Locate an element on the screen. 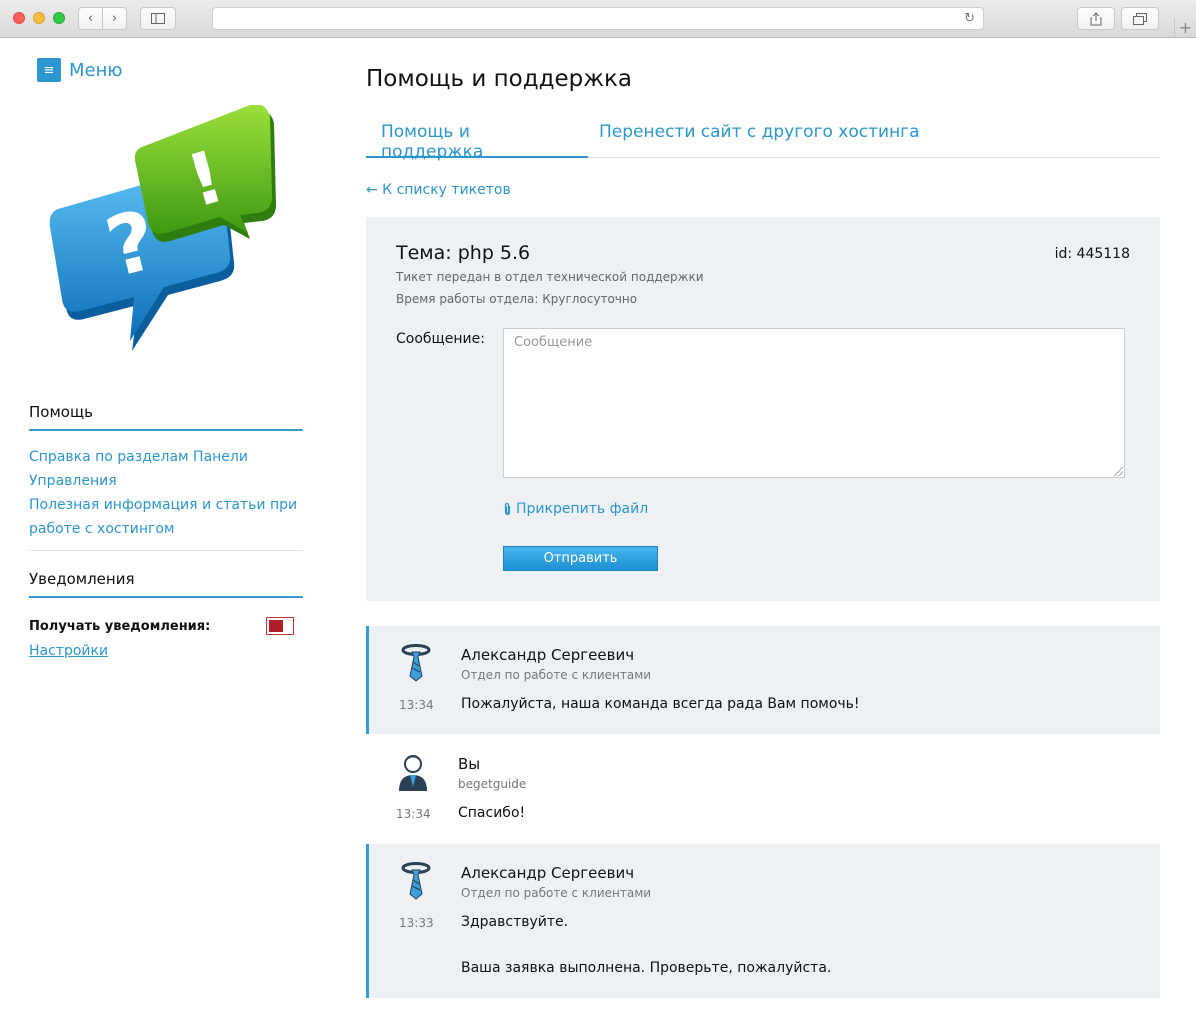 The image size is (1196, 1014). address-bar: ↻ is located at coordinates (598, 18).